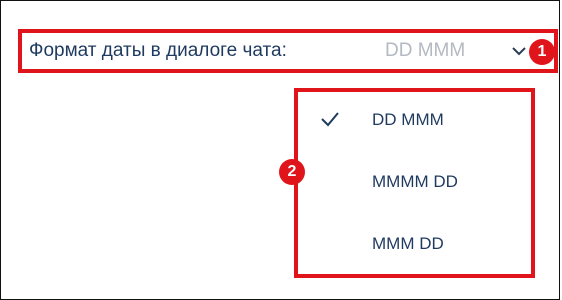 The width and height of the screenshot is (562, 300). I want to click on menu-item-mmm-dd: MMM DD, so click(414, 246).